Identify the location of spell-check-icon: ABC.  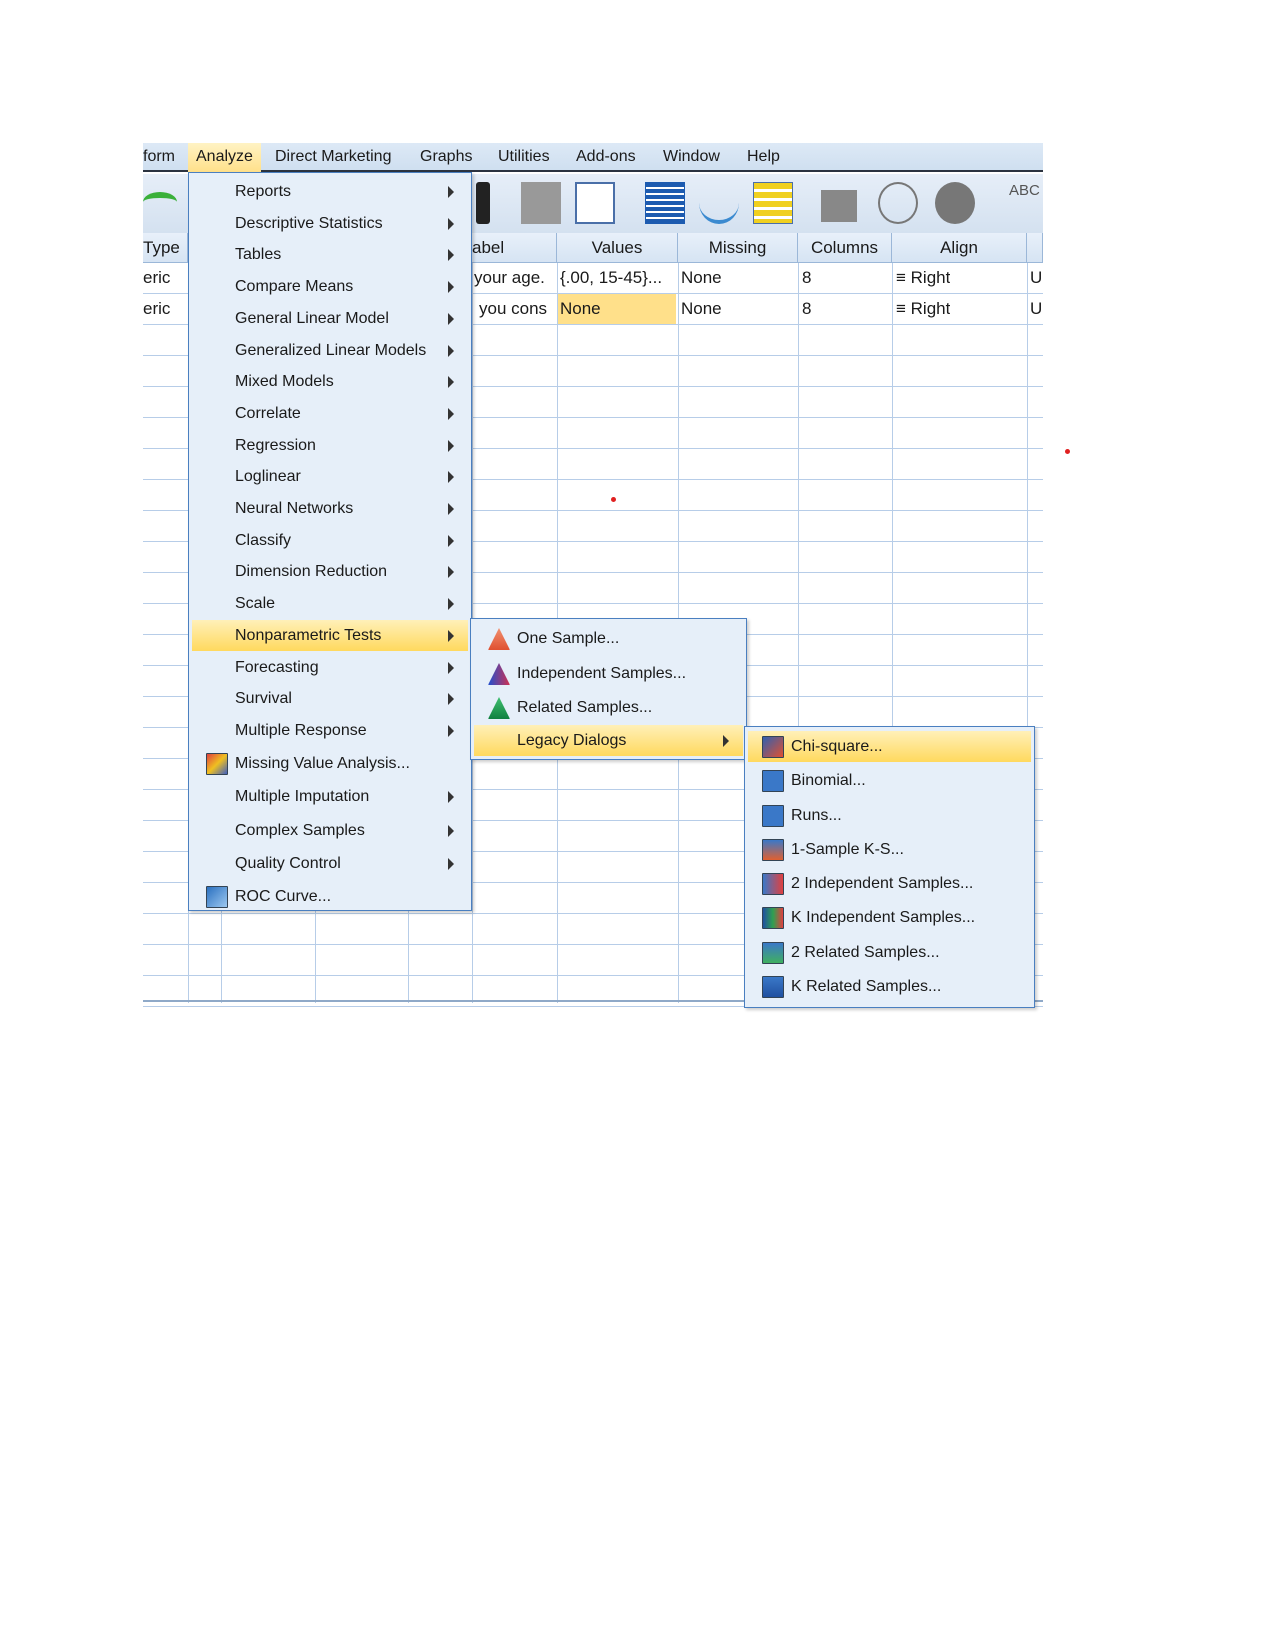
(1026, 203).